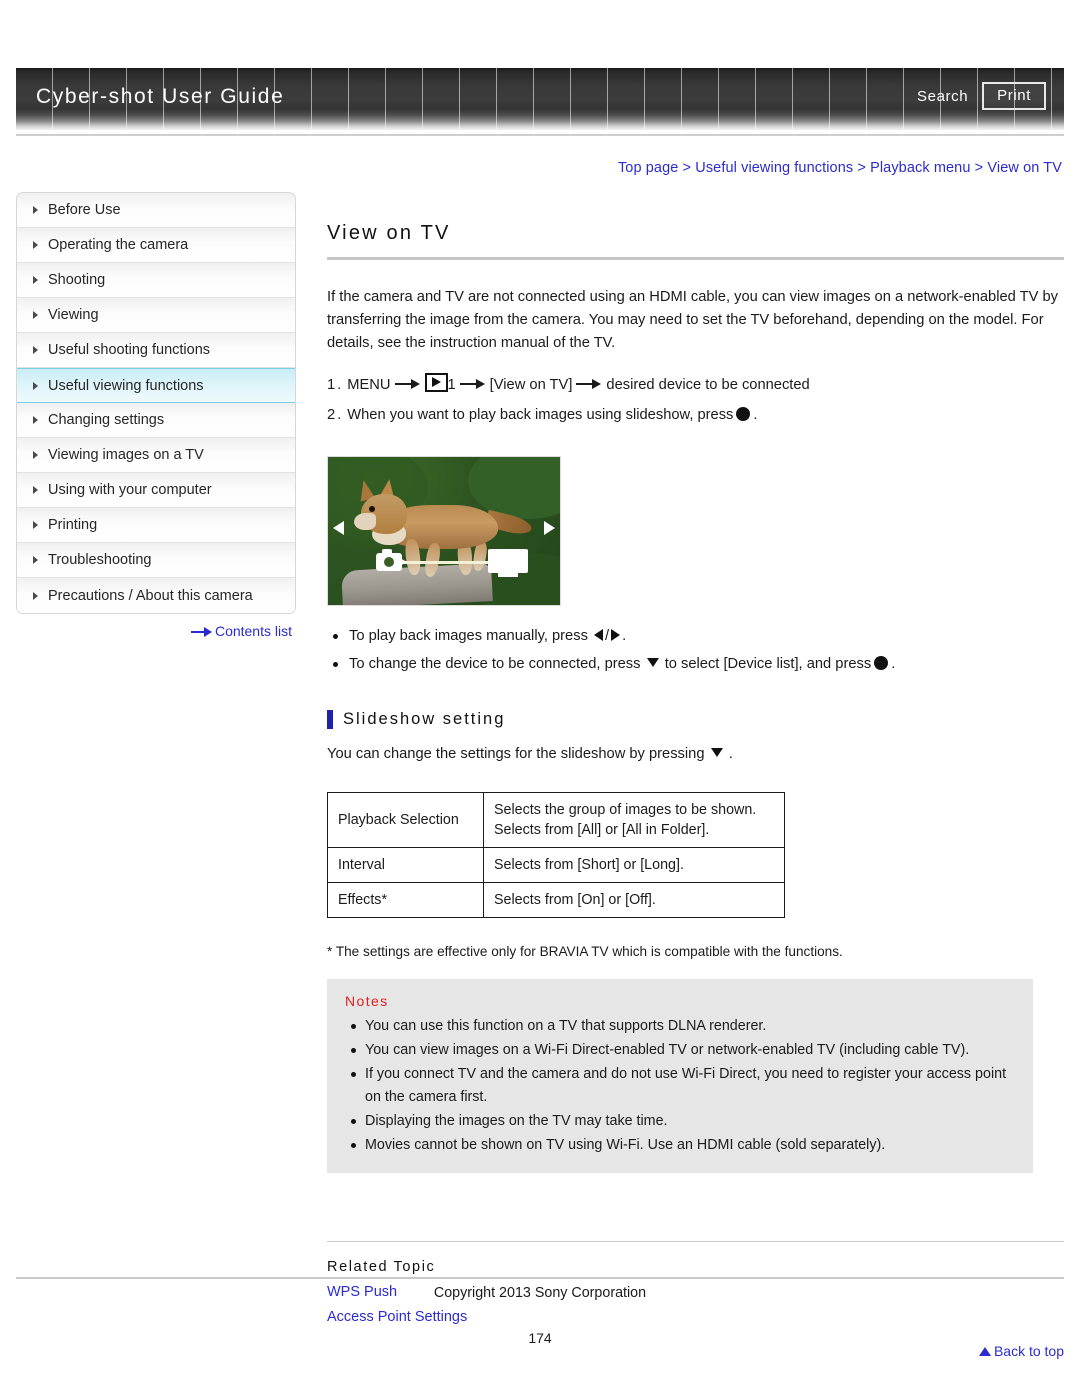 The height and width of the screenshot is (1397, 1080). What do you see at coordinates (335, 384) in the screenshot?
I see `step-number: 1.` at bounding box center [335, 384].